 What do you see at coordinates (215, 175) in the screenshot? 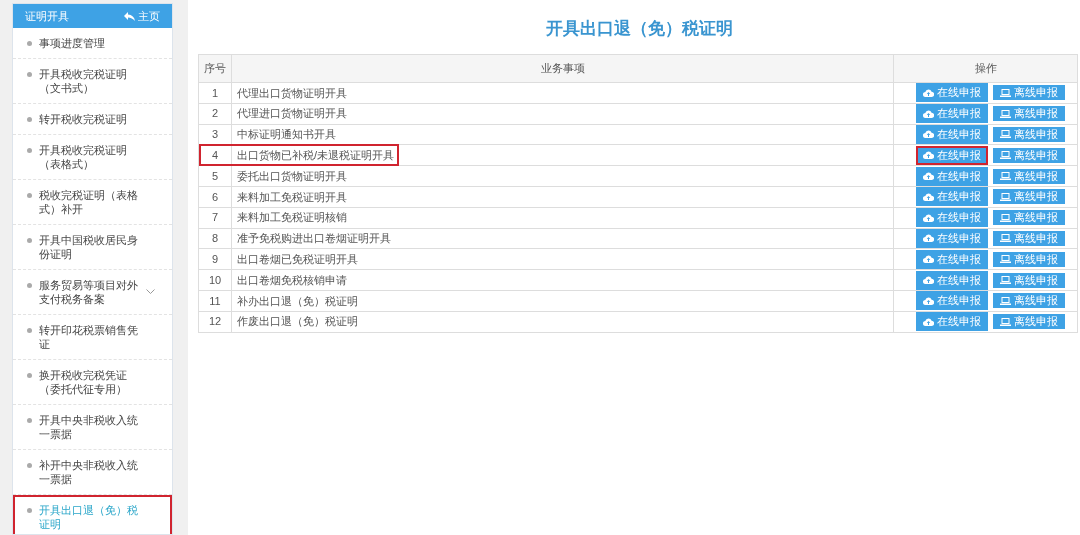
I see `row-number: 5` at bounding box center [215, 175].